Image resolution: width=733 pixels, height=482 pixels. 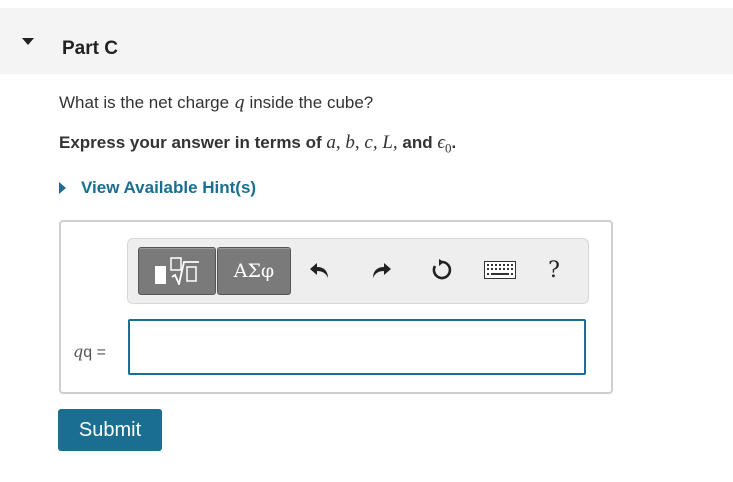 I want to click on part-header: Part C, so click(x=366, y=41).